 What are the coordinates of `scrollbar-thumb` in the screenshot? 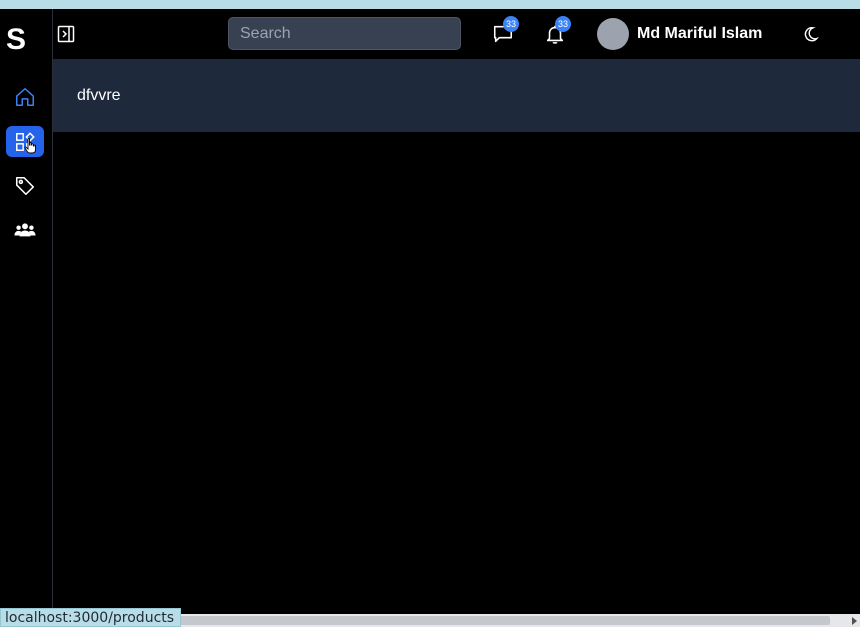 It's located at (502, 620).